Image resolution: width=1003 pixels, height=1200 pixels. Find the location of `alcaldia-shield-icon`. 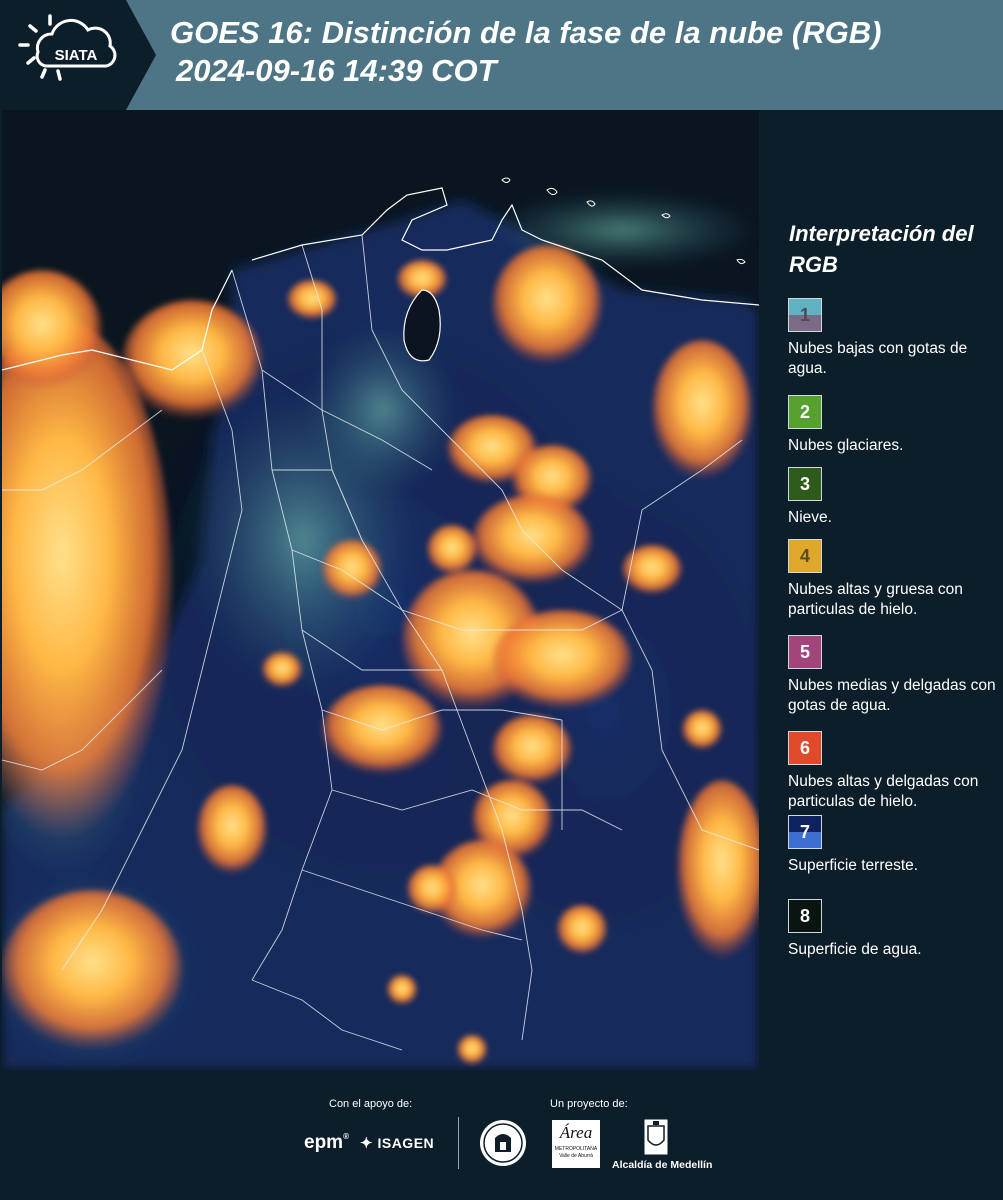

alcaldia-shield-icon is located at coordinates (656, 1139).